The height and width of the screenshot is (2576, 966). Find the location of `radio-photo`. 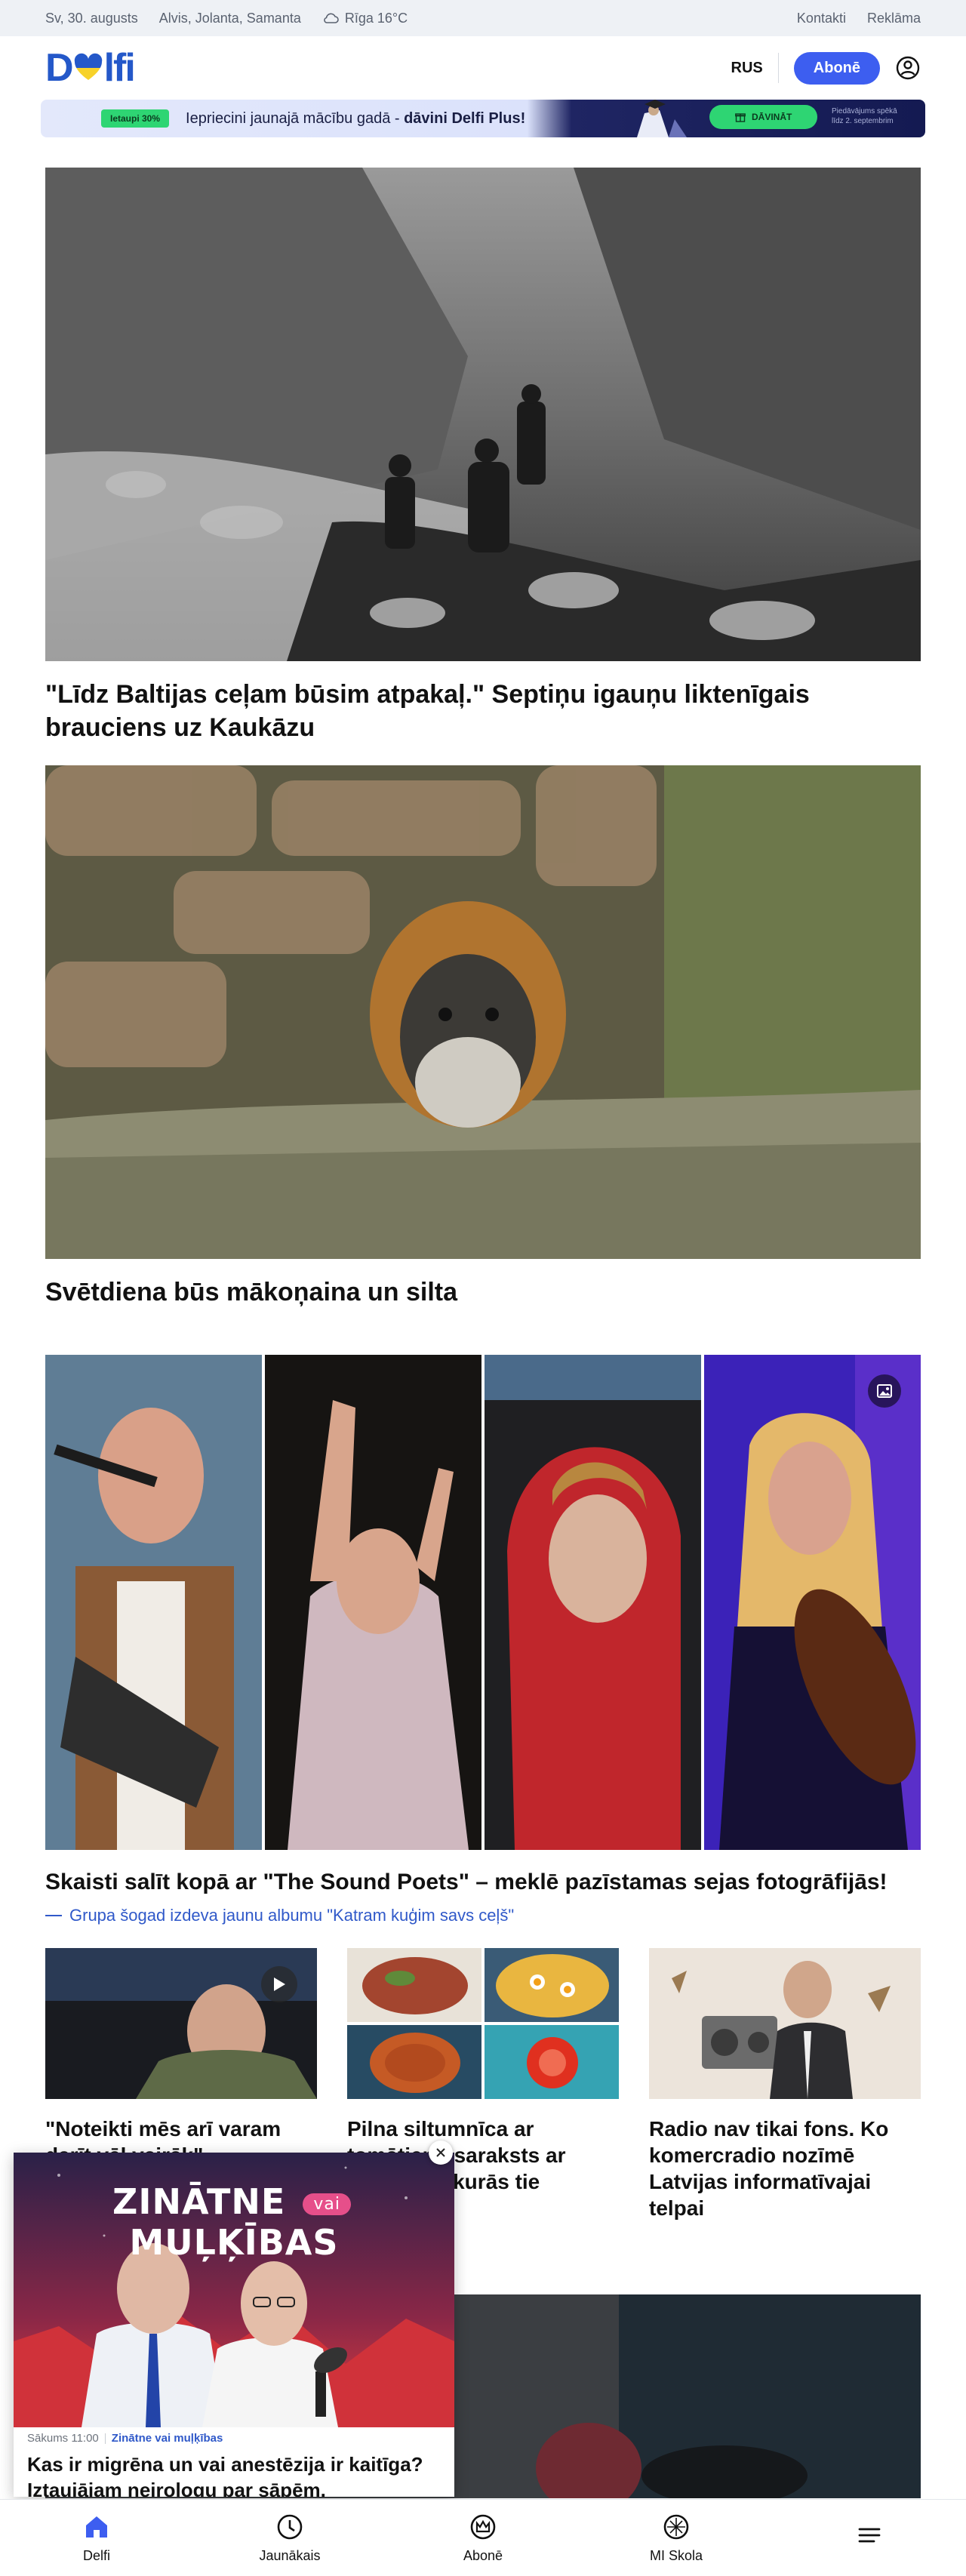

radio-photo is located at coordinates (785, 2023).